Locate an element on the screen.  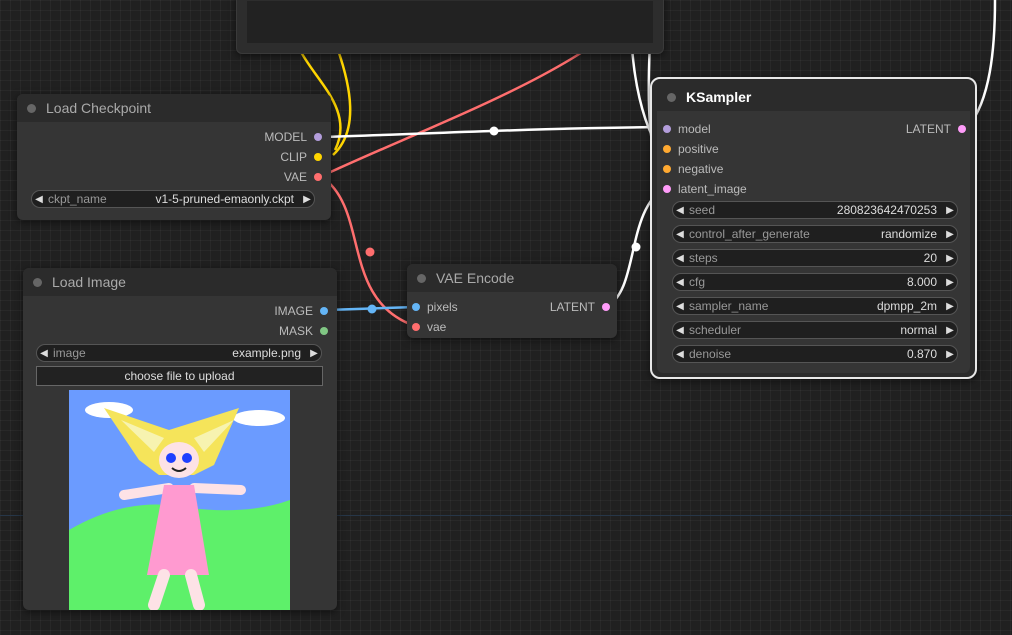
scheduler-widget: ◀ scheduler normal ▶ is located at coordinates (815, 330).